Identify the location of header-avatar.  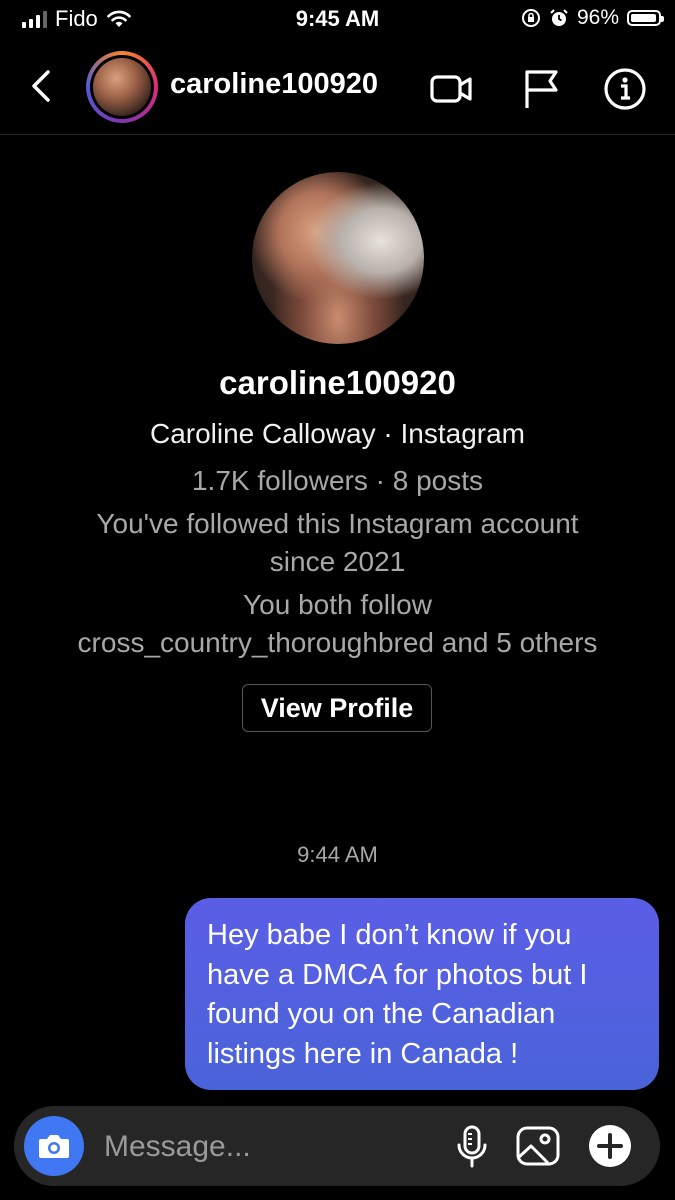
(122, 87).